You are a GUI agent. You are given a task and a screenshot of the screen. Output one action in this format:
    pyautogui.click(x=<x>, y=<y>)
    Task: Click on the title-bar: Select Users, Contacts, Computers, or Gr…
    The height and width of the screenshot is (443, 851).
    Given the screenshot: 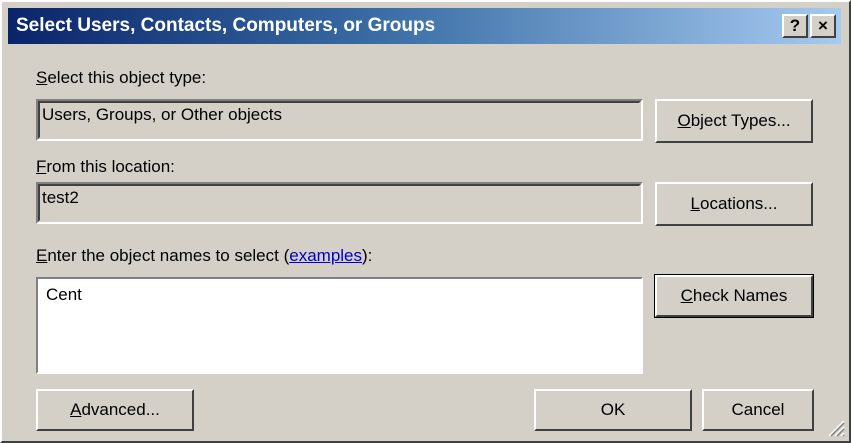 What is the action you would take?
    pyautogui.click(x=424, y=26)
    